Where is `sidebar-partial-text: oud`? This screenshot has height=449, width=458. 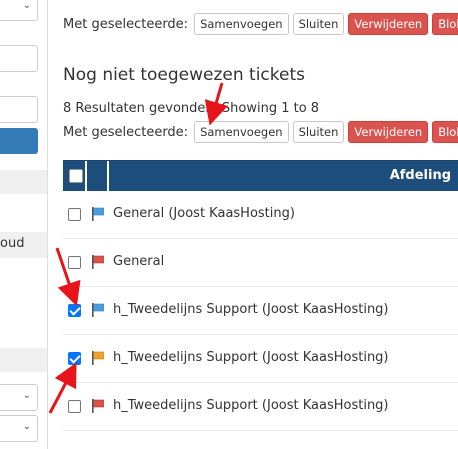
sidebar-partial-text: oud is located at coordinates (12, 243).